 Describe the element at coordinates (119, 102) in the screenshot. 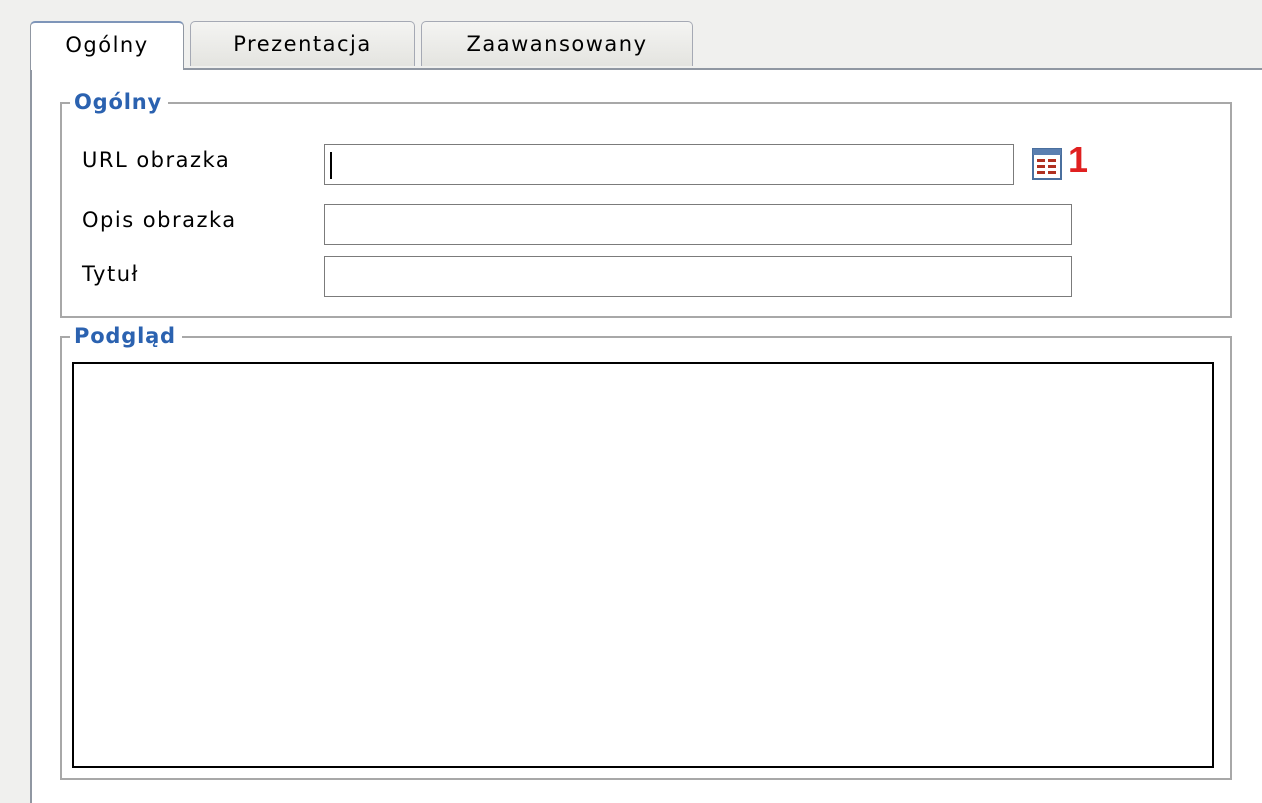

I see `general-legend: Ogólny` at that location.